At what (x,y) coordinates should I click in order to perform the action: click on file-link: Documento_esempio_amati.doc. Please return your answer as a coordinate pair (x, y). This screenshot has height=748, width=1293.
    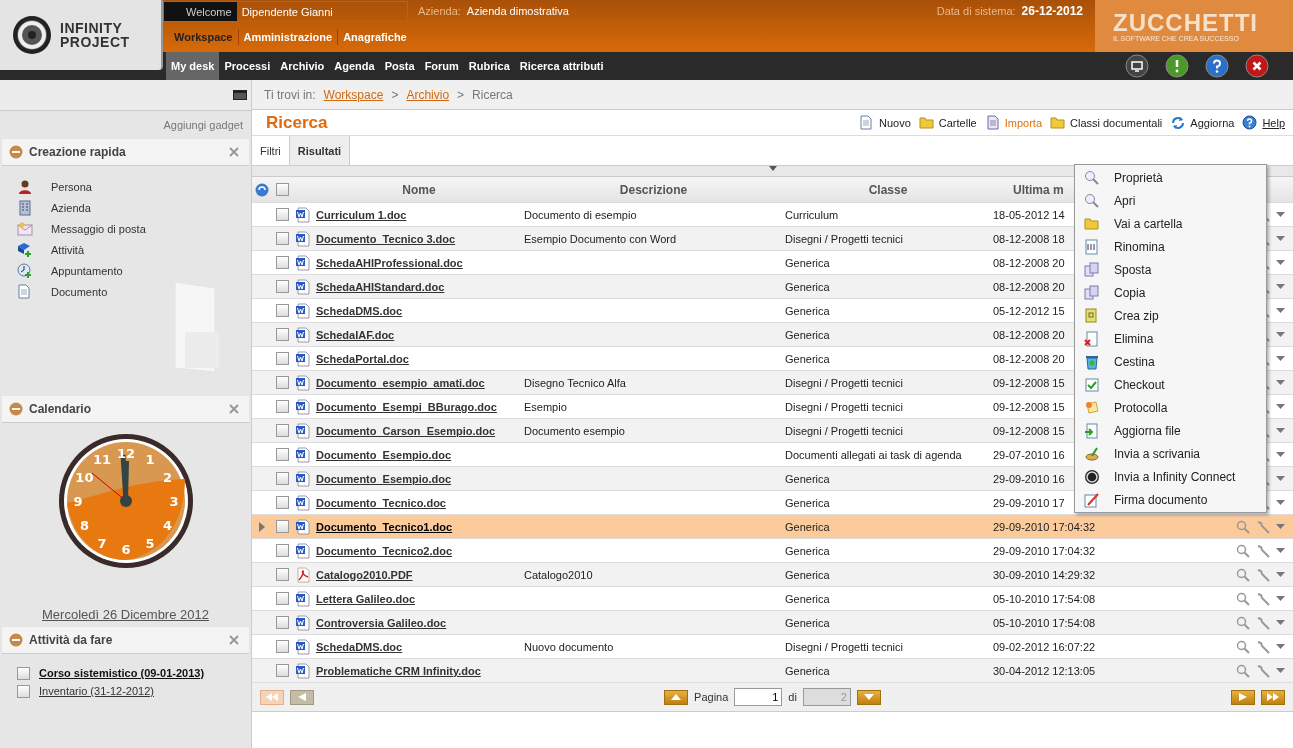
    Looking at the image, I should click on (400, 382).